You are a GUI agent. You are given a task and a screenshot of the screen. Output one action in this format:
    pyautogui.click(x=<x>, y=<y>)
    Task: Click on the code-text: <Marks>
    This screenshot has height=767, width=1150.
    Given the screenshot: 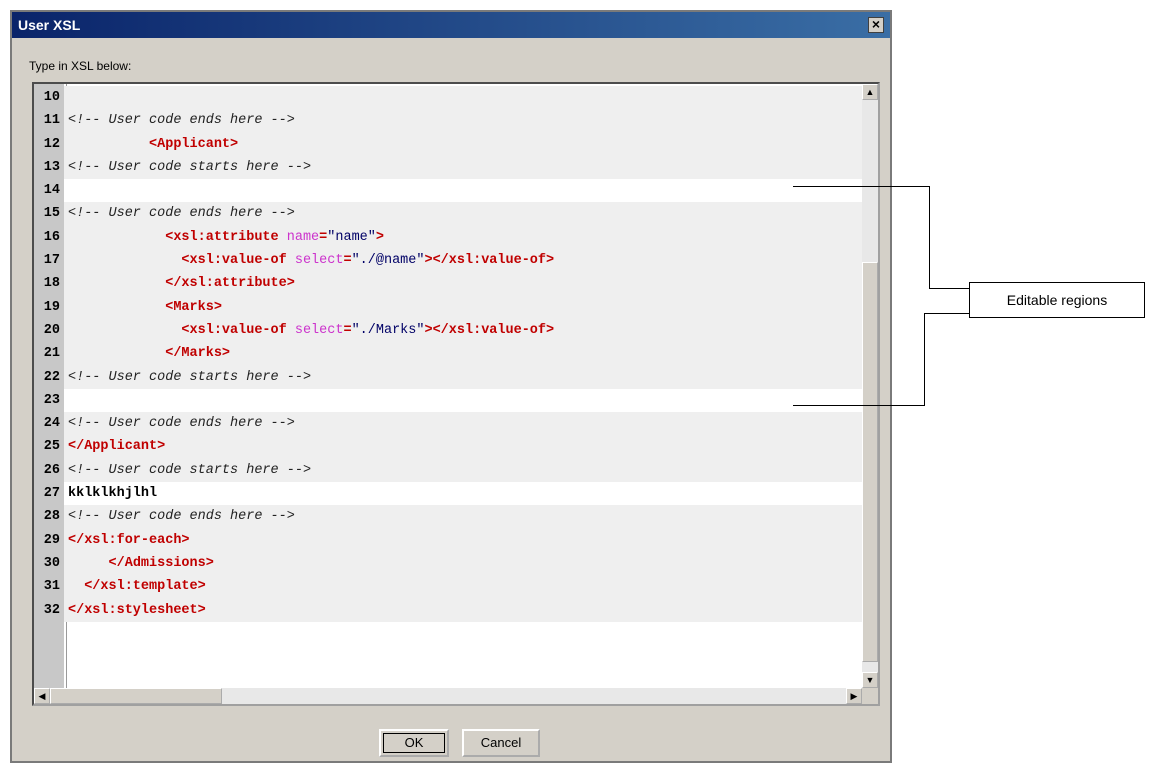 What is the action you would take?
    pyautogui.click(x=143, y=307)
    